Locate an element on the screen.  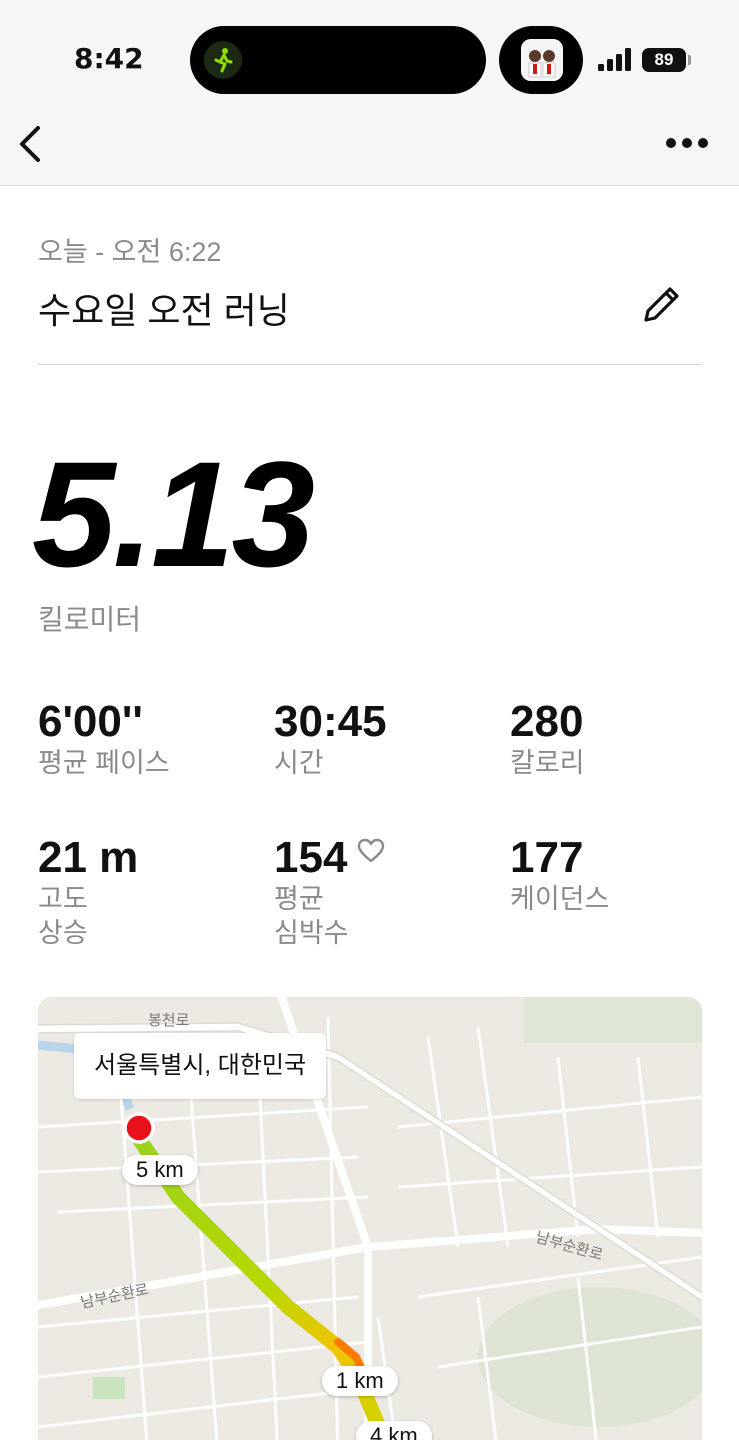
stat-avg-pace: 6'00'' 평균 페이스 is located at coordinates (104, 739).